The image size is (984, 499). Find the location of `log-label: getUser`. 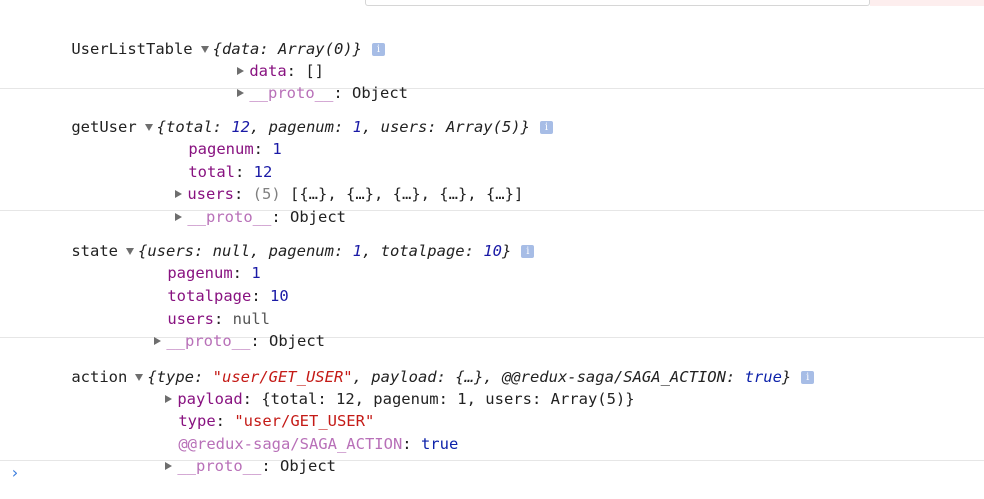

log-label: getUser is located at coordinates (104, 127).